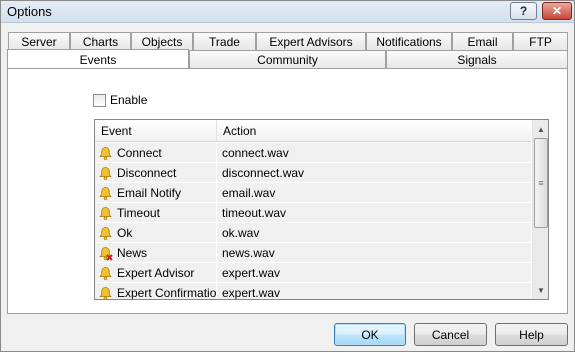 Image resolution: width=575 pixels, height=352 pixels. What do you see at coordinates (477, 59) in the screenshot?
I see `tab-signals: Signals` at bounding box center [477, 59].